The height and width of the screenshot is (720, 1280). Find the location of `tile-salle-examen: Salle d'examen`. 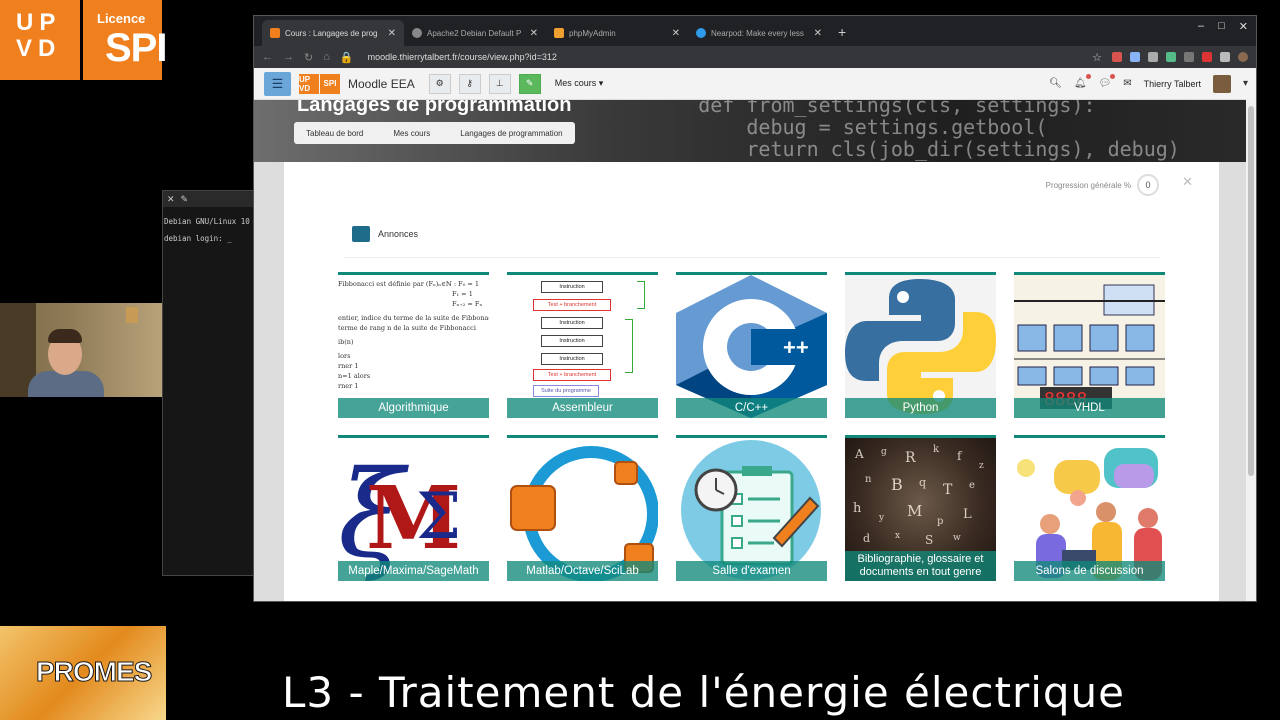

tile-salle-examen: Salle d'examen is located at coordinates (751, 508).